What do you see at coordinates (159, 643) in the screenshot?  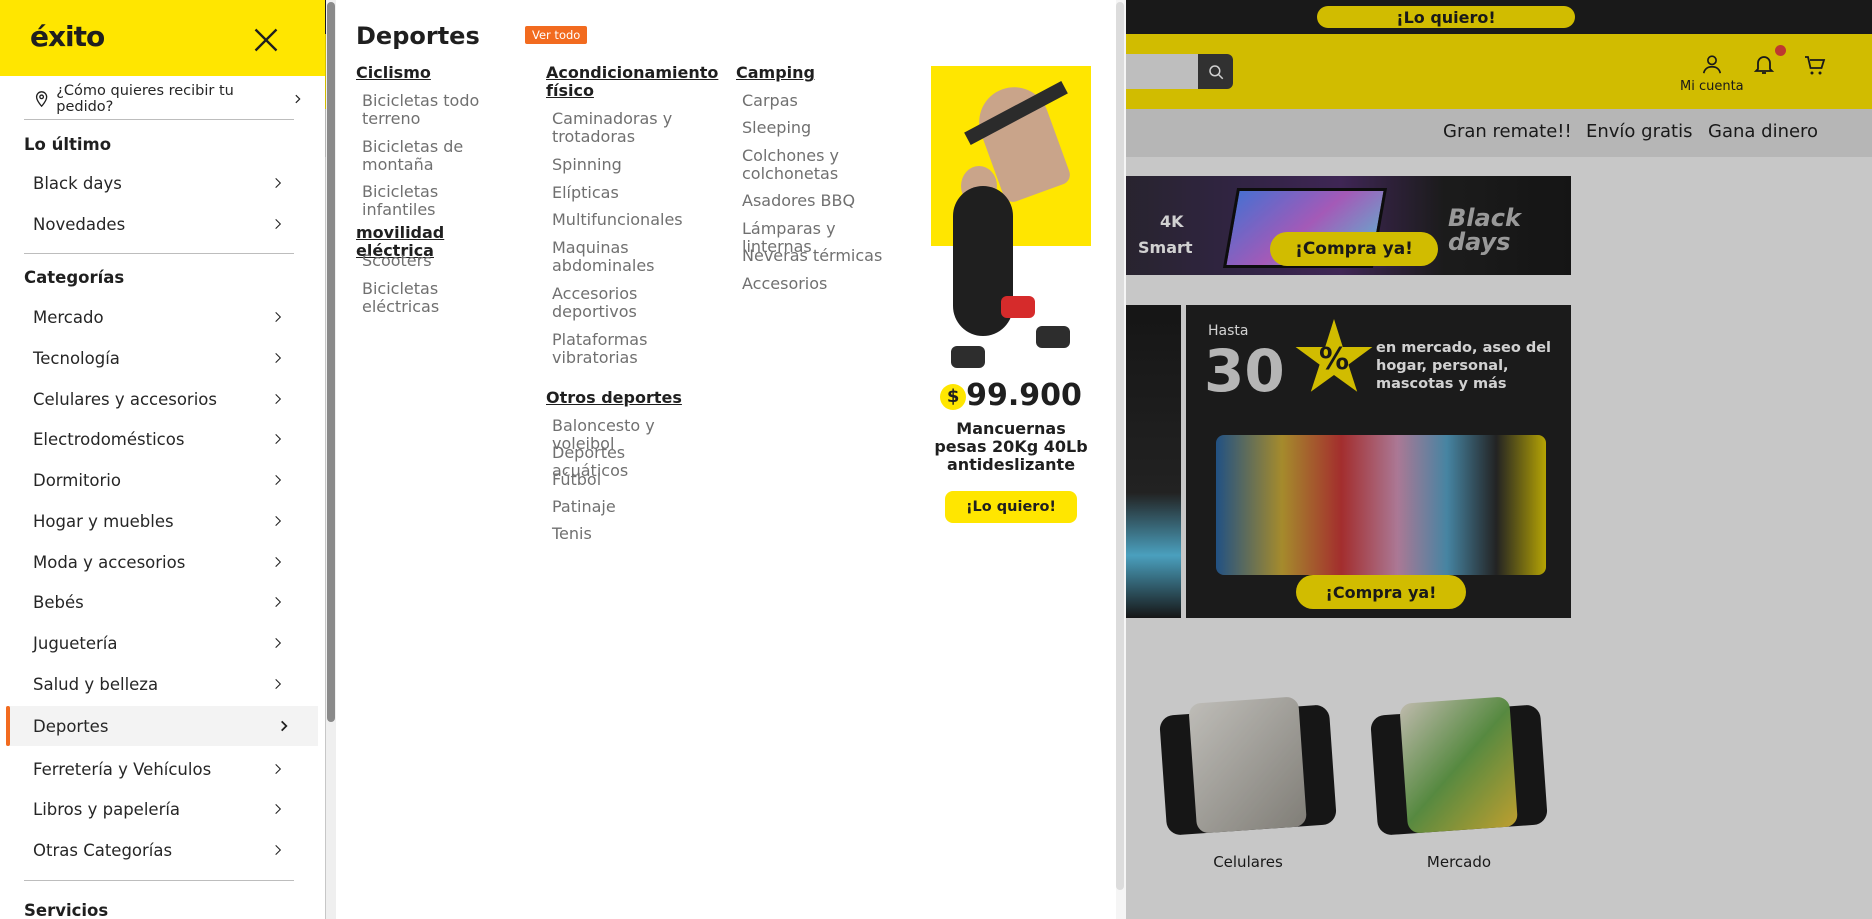 I see `nav-item: Juguetería` at bounding box center [159, 643].